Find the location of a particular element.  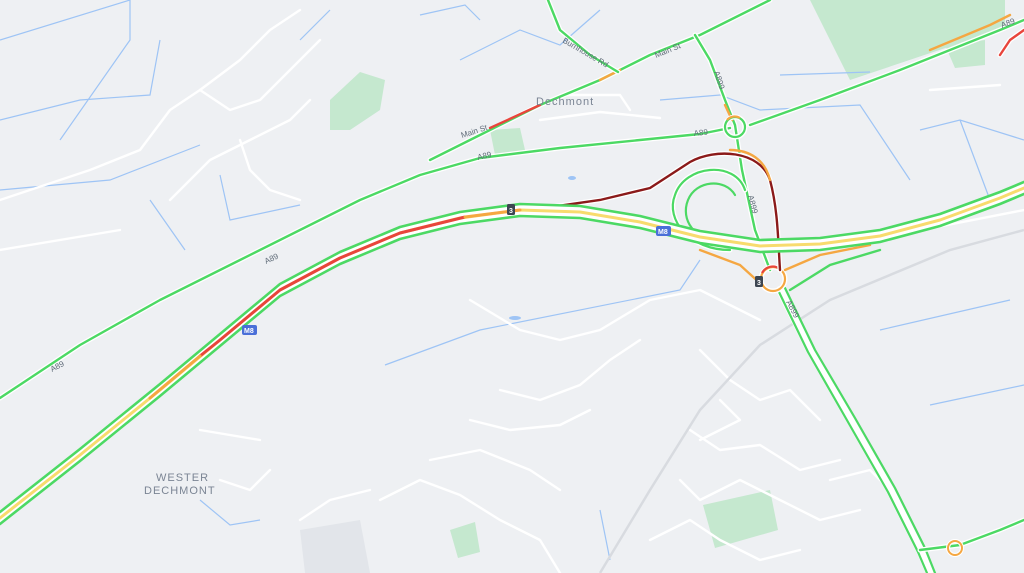

slip-sw-link is located at coordinates (731, 267).